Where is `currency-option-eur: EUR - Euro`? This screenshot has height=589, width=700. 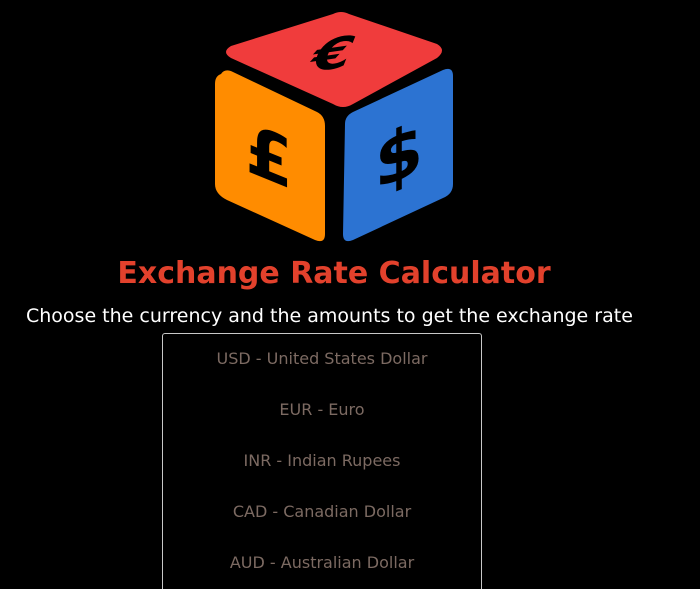
currency-option-eur: EUR - Euro is located at coordinates (322, 410).